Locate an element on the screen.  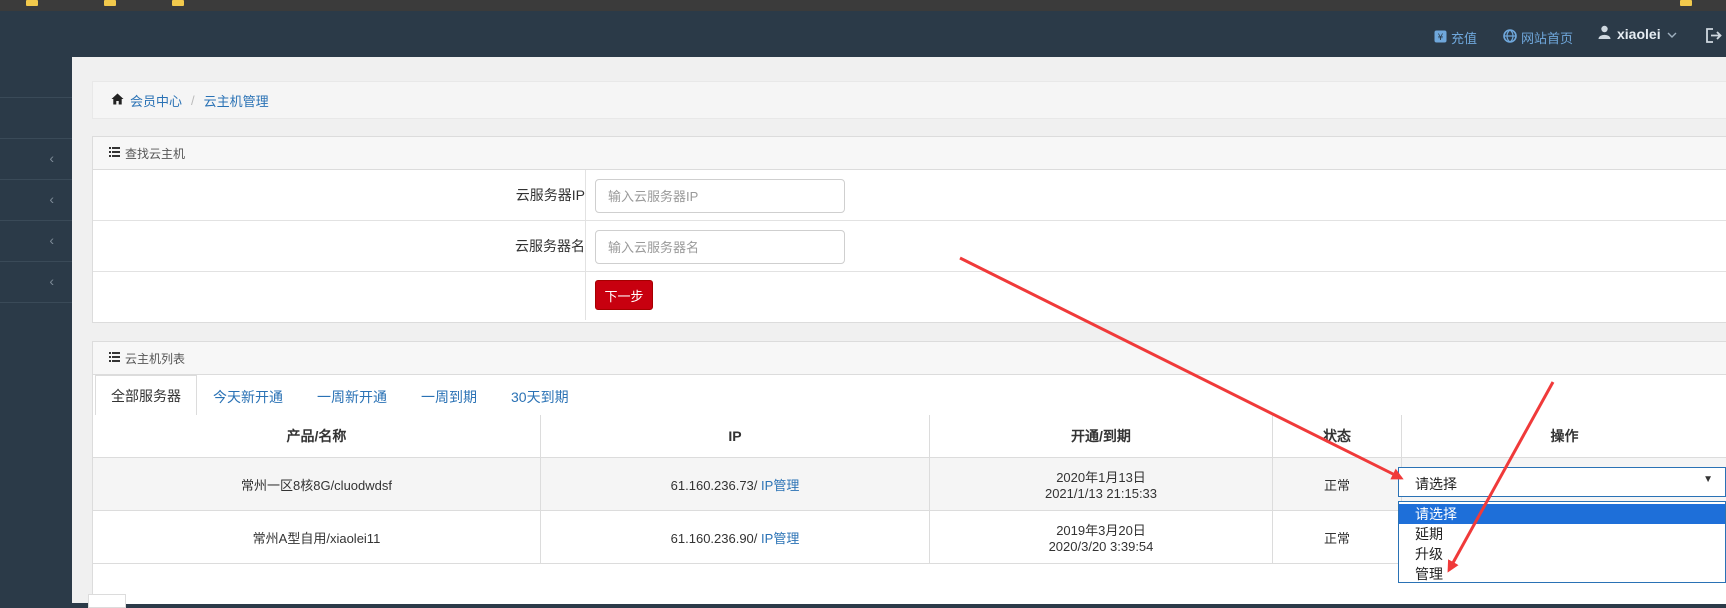
tab-expire-30-days: 30天到期 is located at coordinates (540, 397).